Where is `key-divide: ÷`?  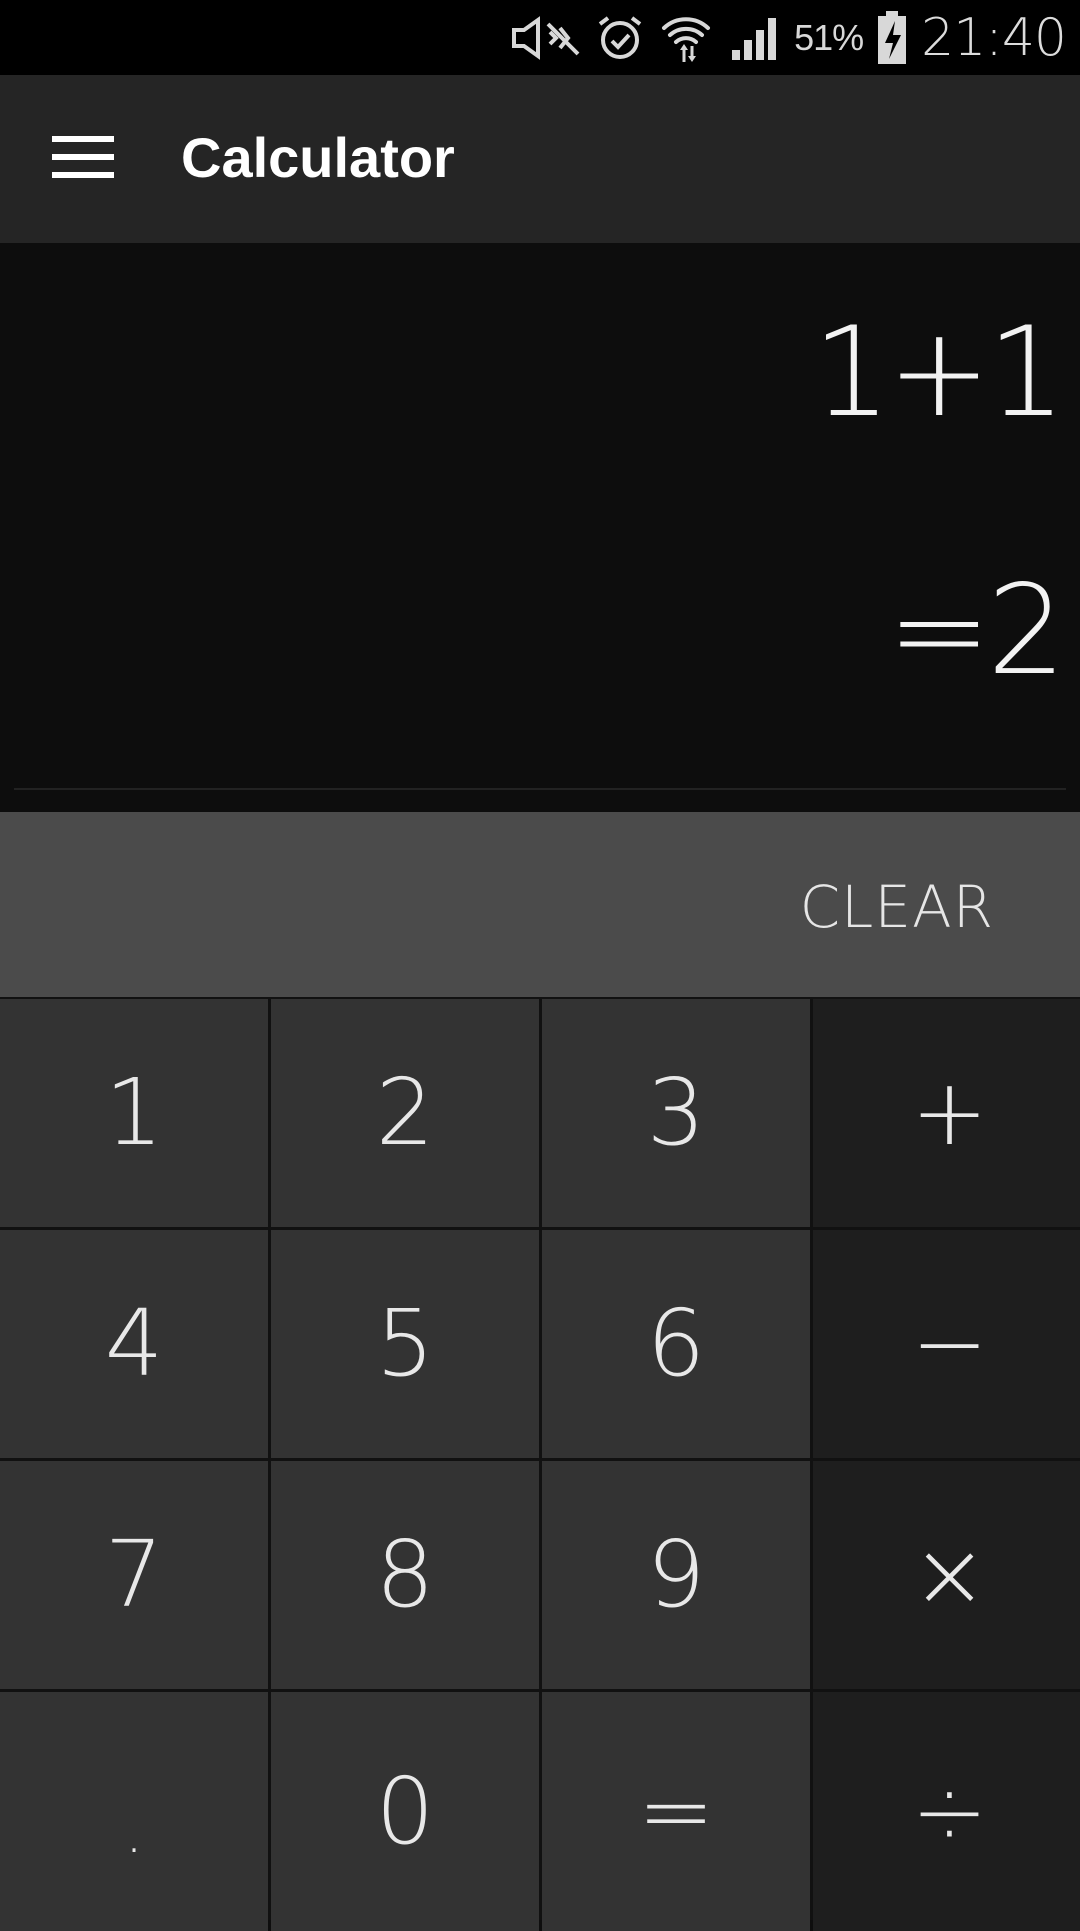
key-divide: ÷ is located at coordinates (946, 1811).